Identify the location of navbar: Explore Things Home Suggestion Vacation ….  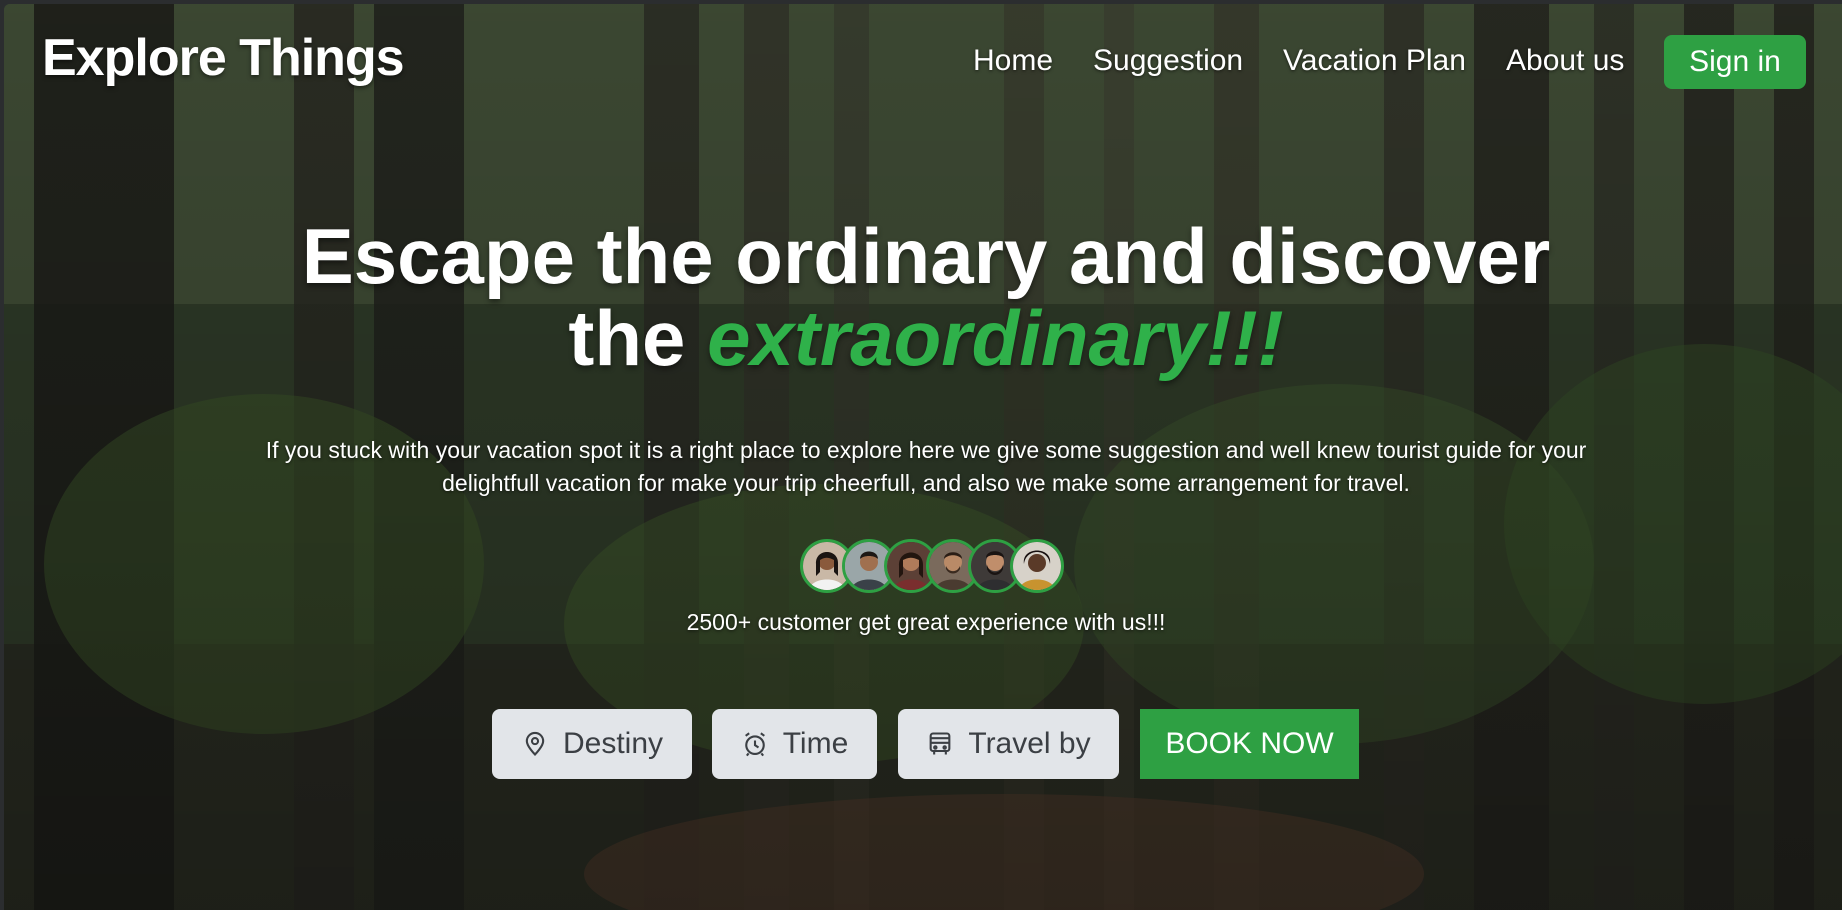
(921, 60).